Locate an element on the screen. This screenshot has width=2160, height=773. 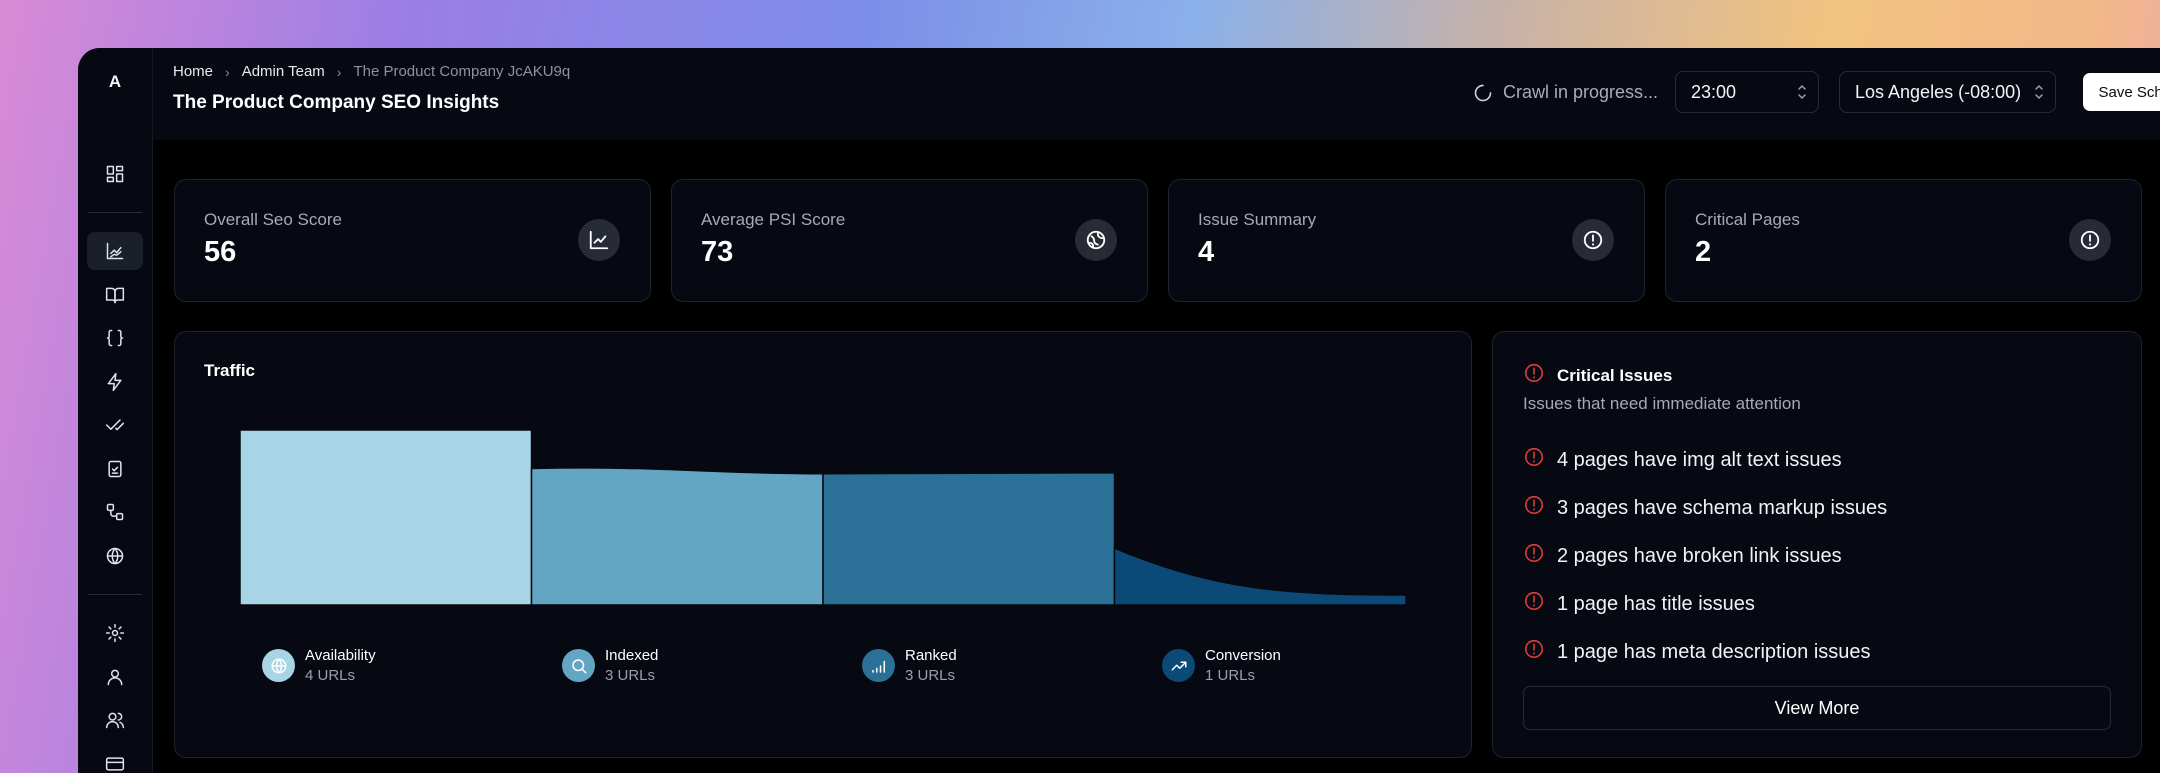
issue-item: 1 page has title issues is located at coordinates (1639, 604).